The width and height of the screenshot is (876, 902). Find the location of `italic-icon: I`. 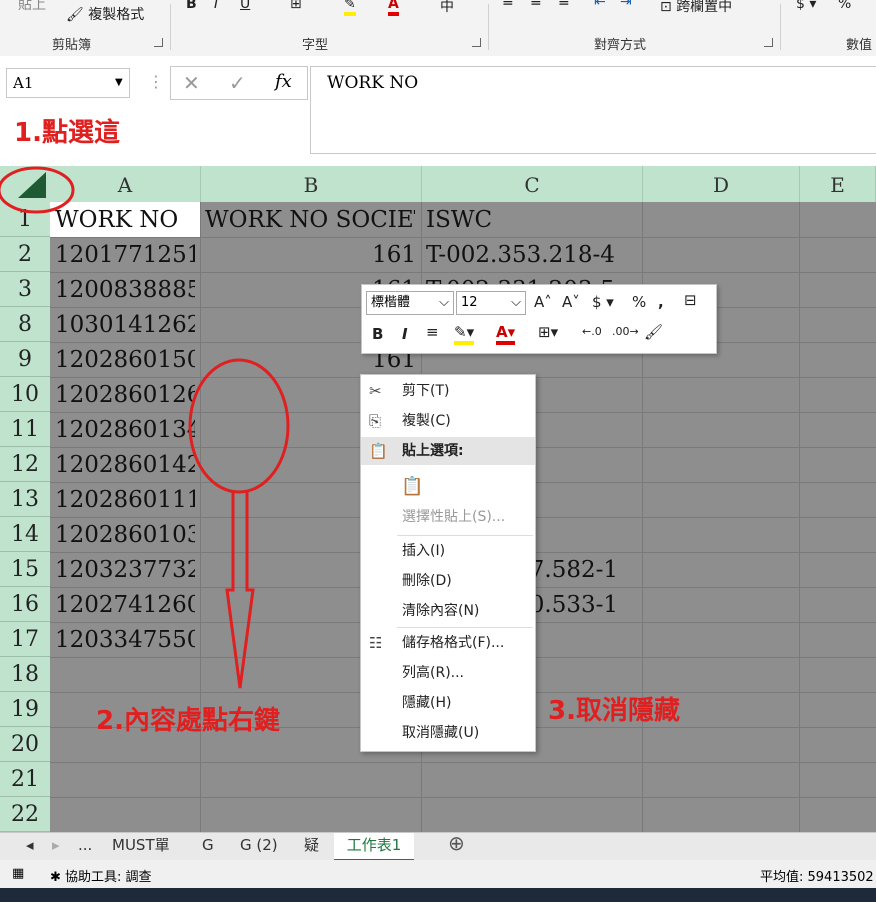

italic-icon: I is located at coordinates (405, 334).